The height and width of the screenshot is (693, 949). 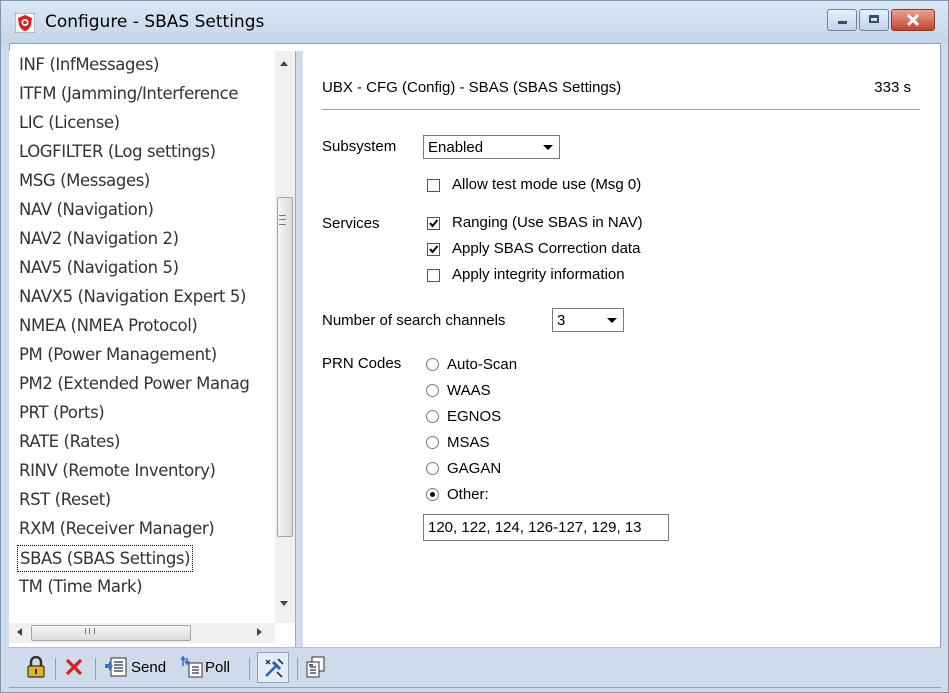 I want to click on list-horizontal-scrollbar, so click(x=142, y=633).